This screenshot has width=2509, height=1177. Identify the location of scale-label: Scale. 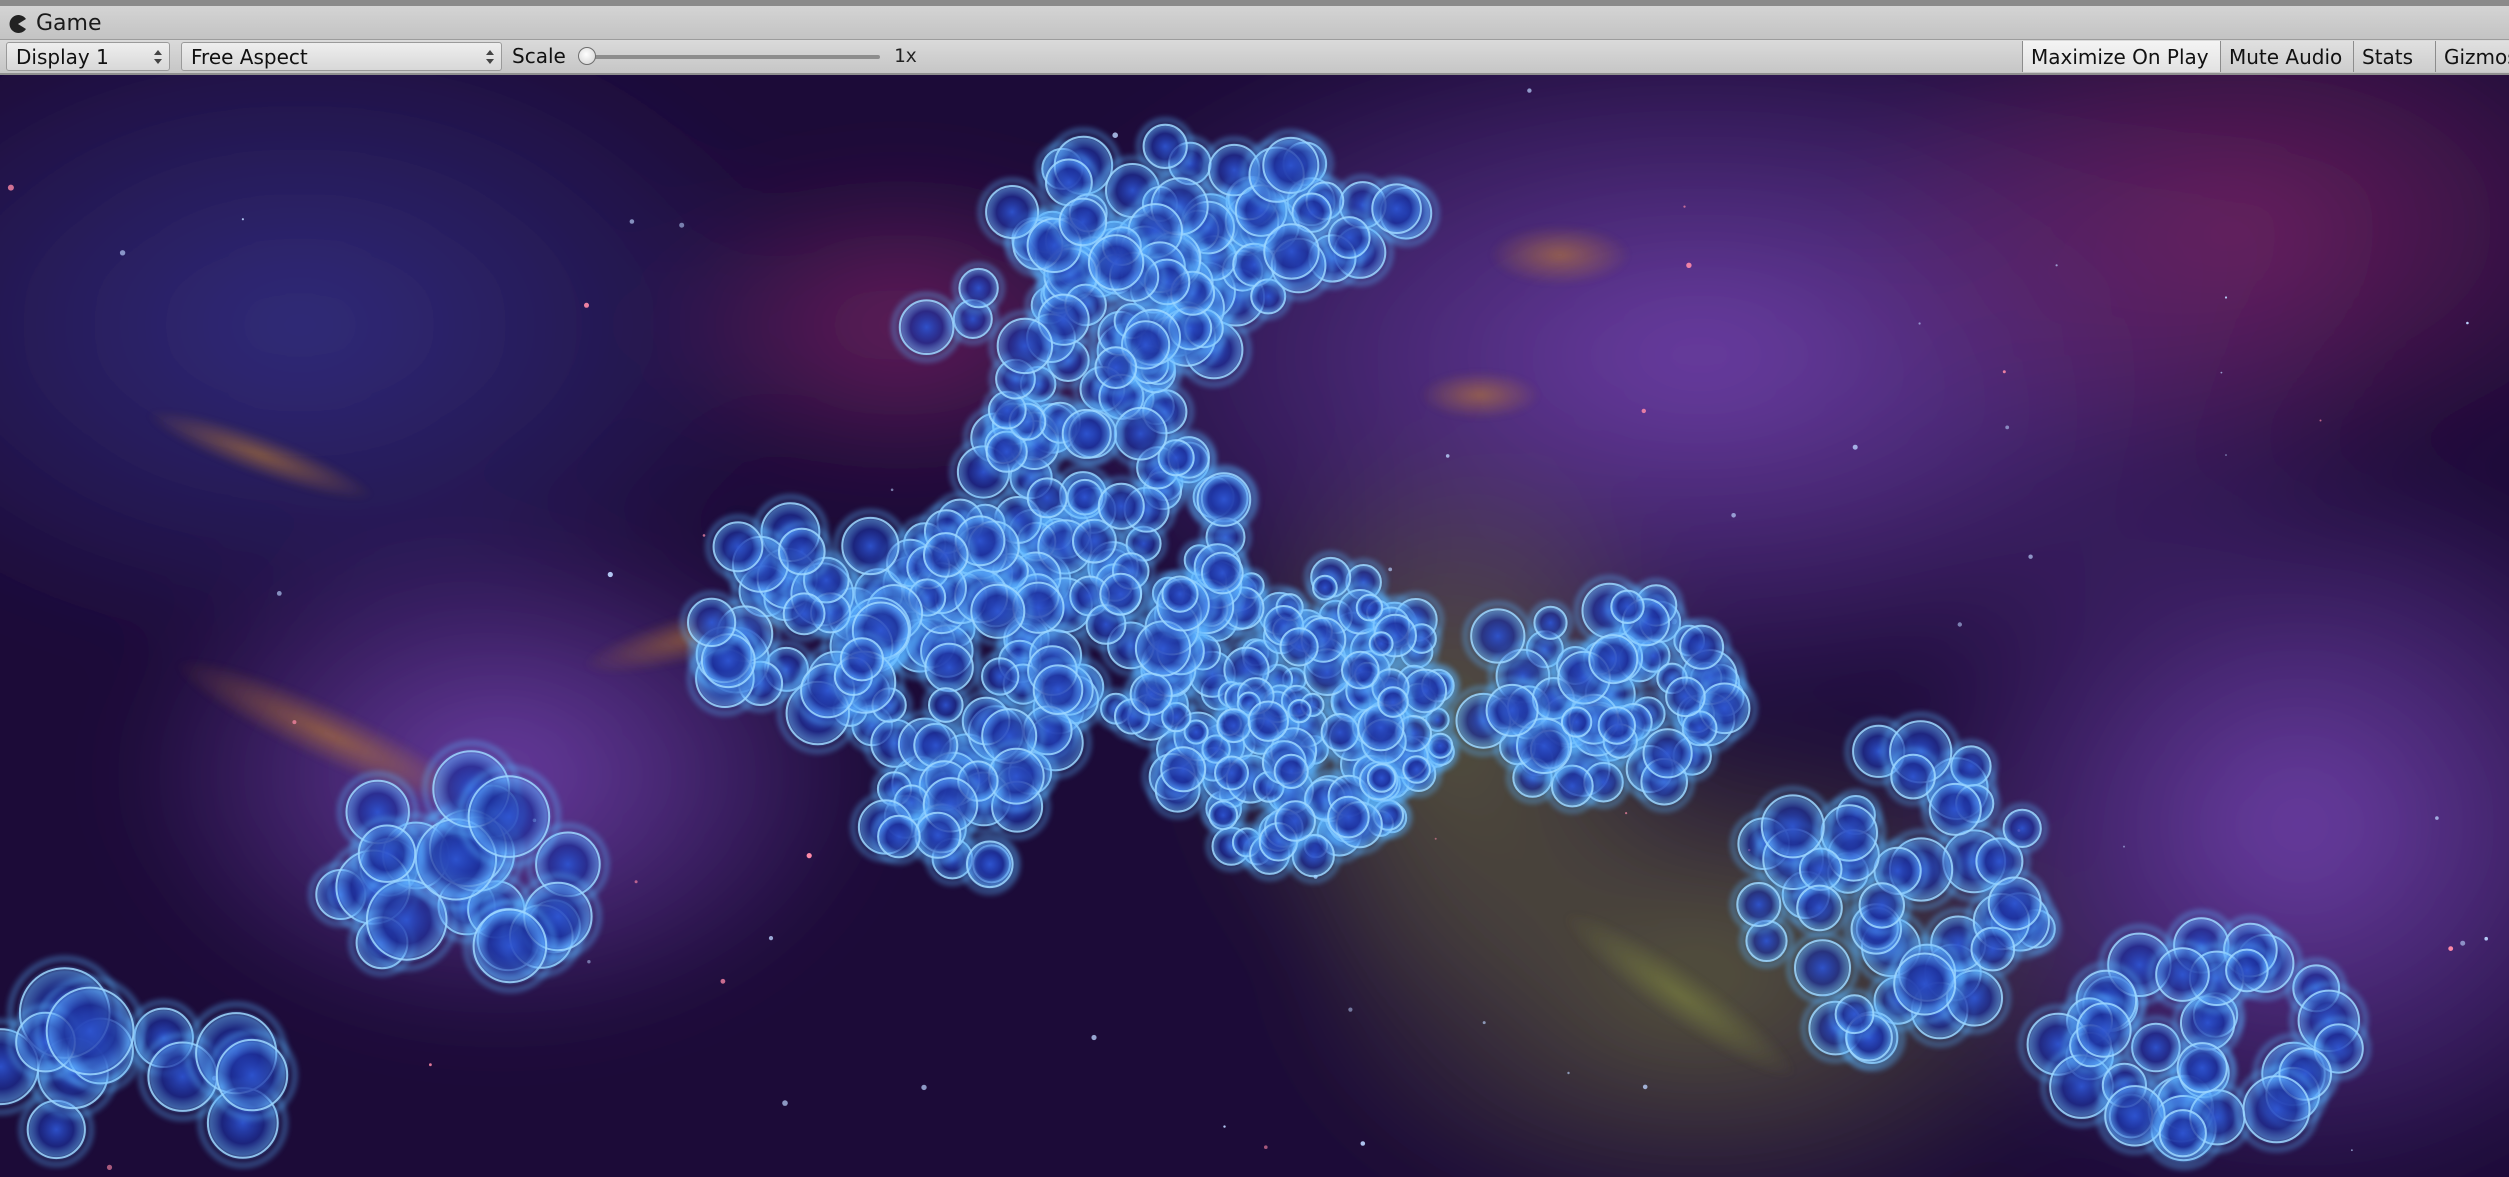
(539, 56).